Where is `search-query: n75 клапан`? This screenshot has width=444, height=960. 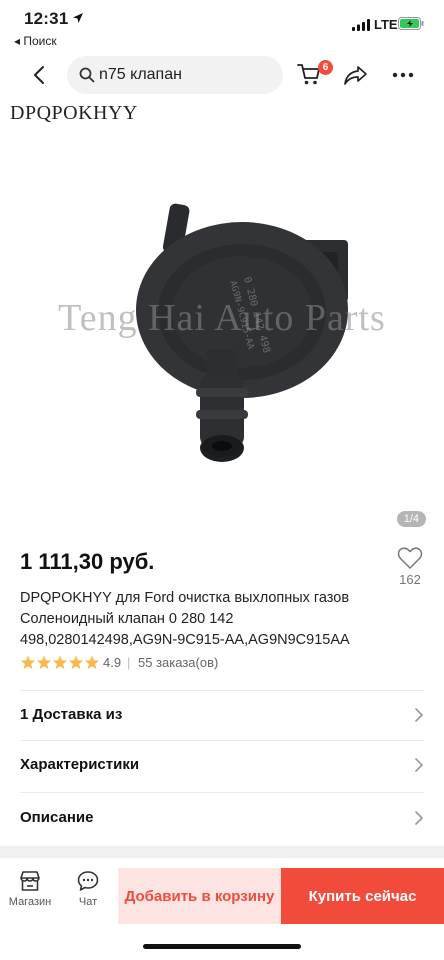 search-query: n75 клапан is located at coordinates (140, 74).